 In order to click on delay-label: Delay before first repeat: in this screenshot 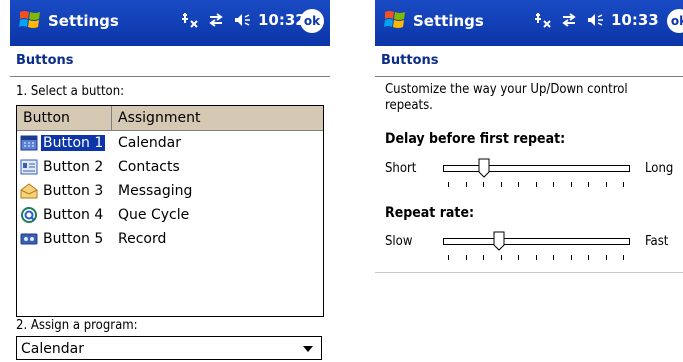, I will do `click(475, 139)`.